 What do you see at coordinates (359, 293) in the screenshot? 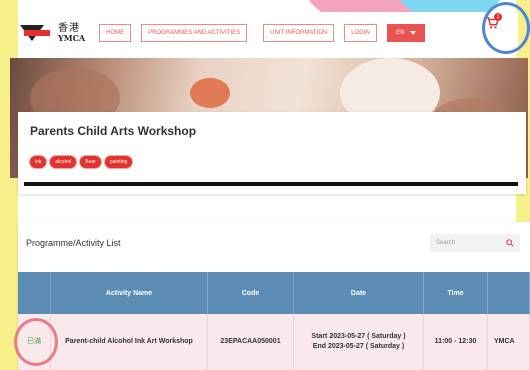
I see `column-header-date: Date` at bounding box center [359, 293].